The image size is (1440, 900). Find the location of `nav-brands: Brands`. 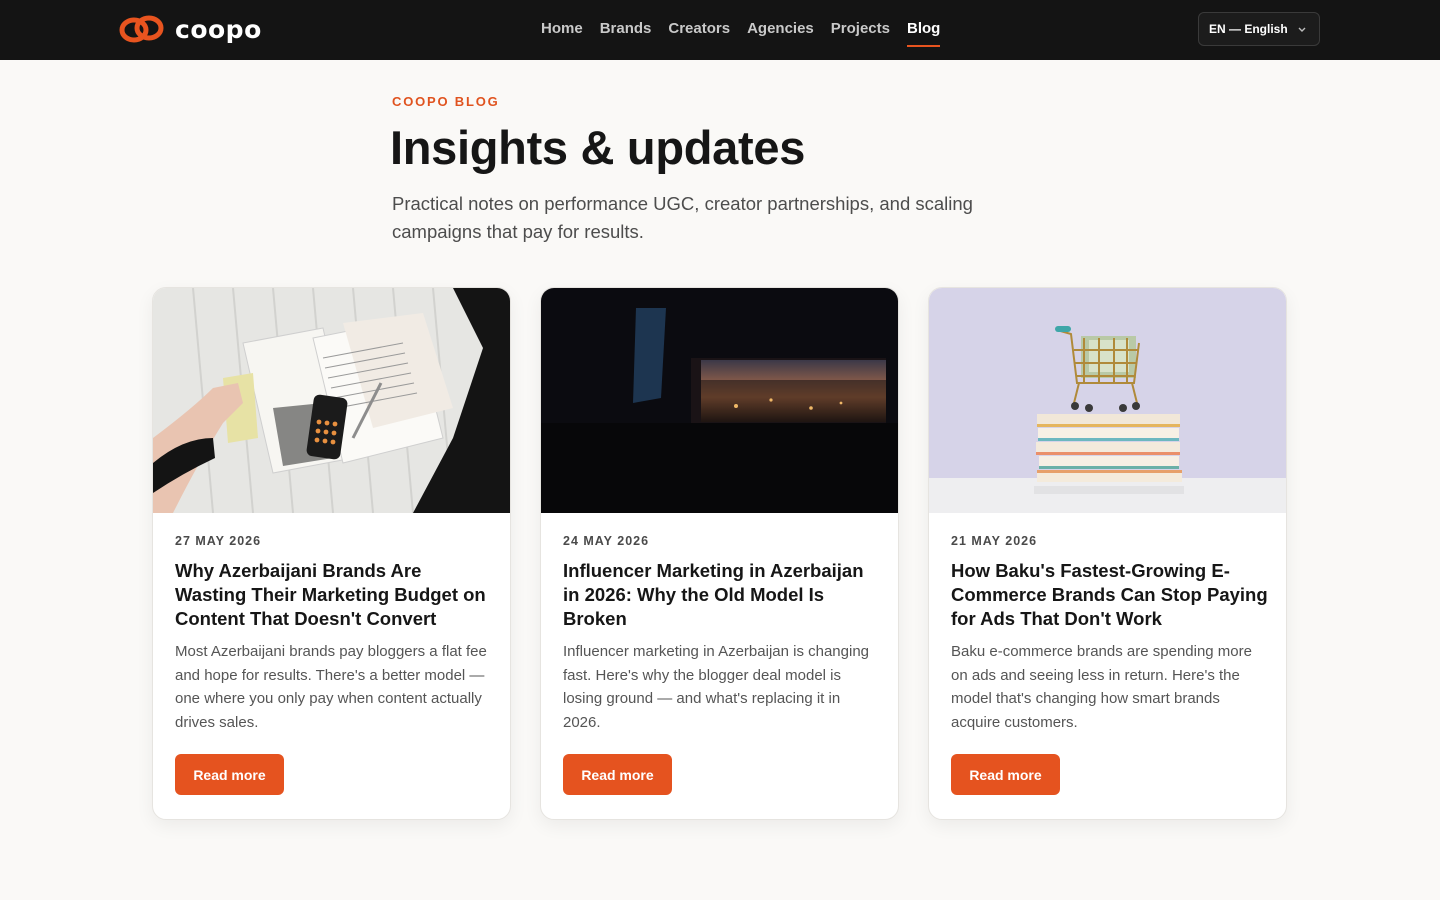

nav-brands: Brands is located at coordinates (626, 30).